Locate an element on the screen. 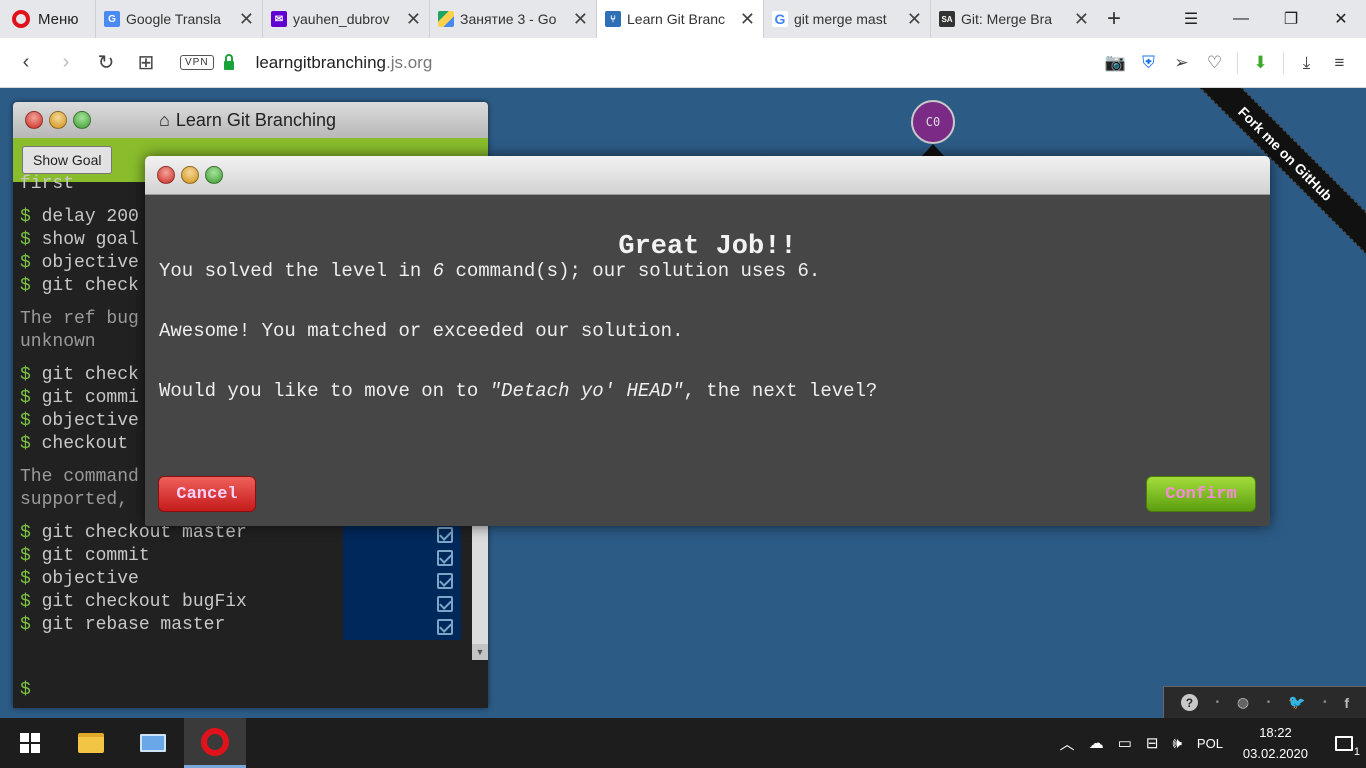 This screenshot has height=768, width=1366. taskbar-explorer is located at coordinates (91, 743).